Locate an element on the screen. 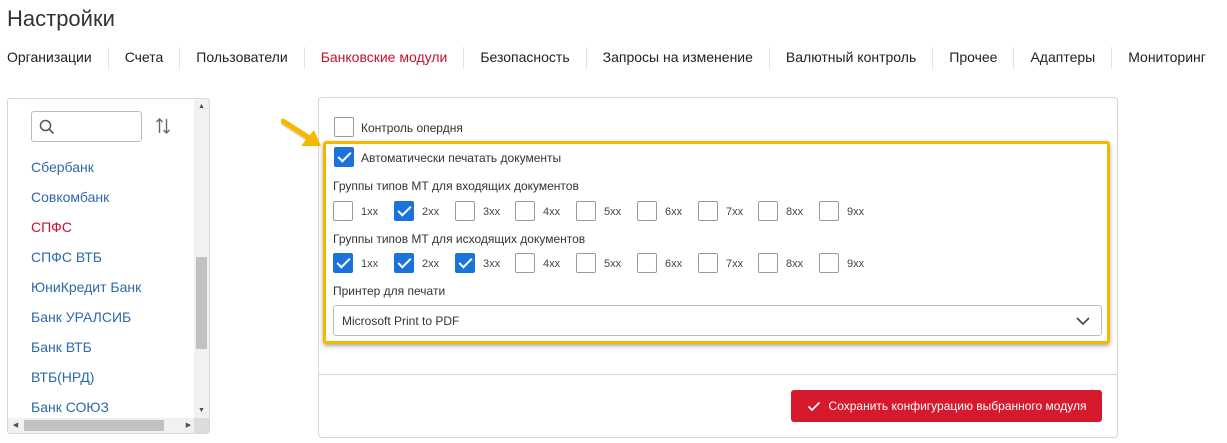 This screenshot has width=1227, height=443. horizontal-scrollbar-thumb is located at coordinates (94, 425).